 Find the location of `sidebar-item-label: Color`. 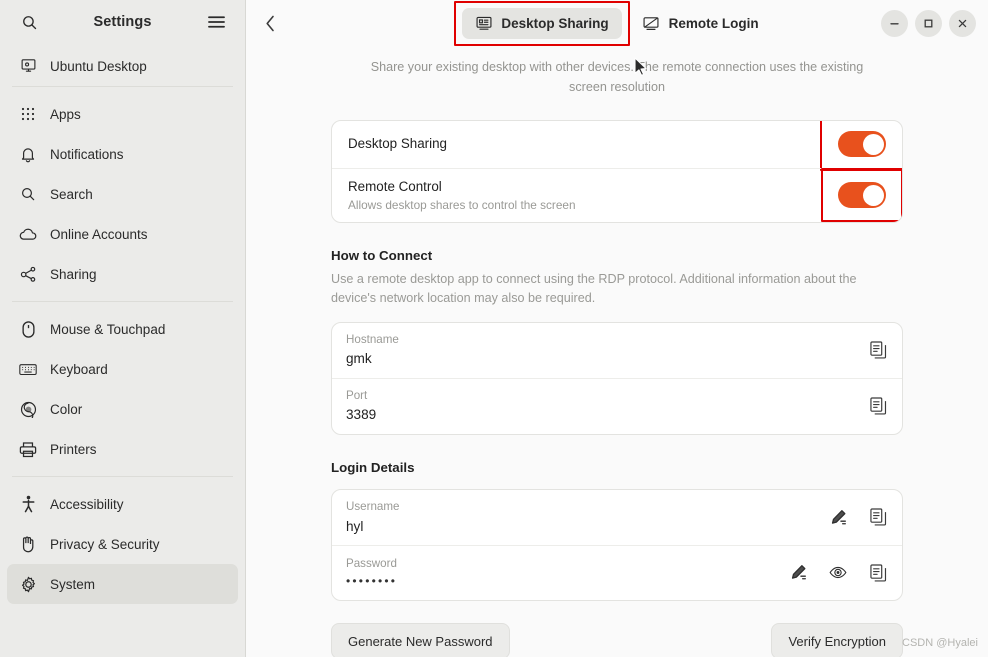

sidebar-item-label: Color is located at coordinates (66, 409).